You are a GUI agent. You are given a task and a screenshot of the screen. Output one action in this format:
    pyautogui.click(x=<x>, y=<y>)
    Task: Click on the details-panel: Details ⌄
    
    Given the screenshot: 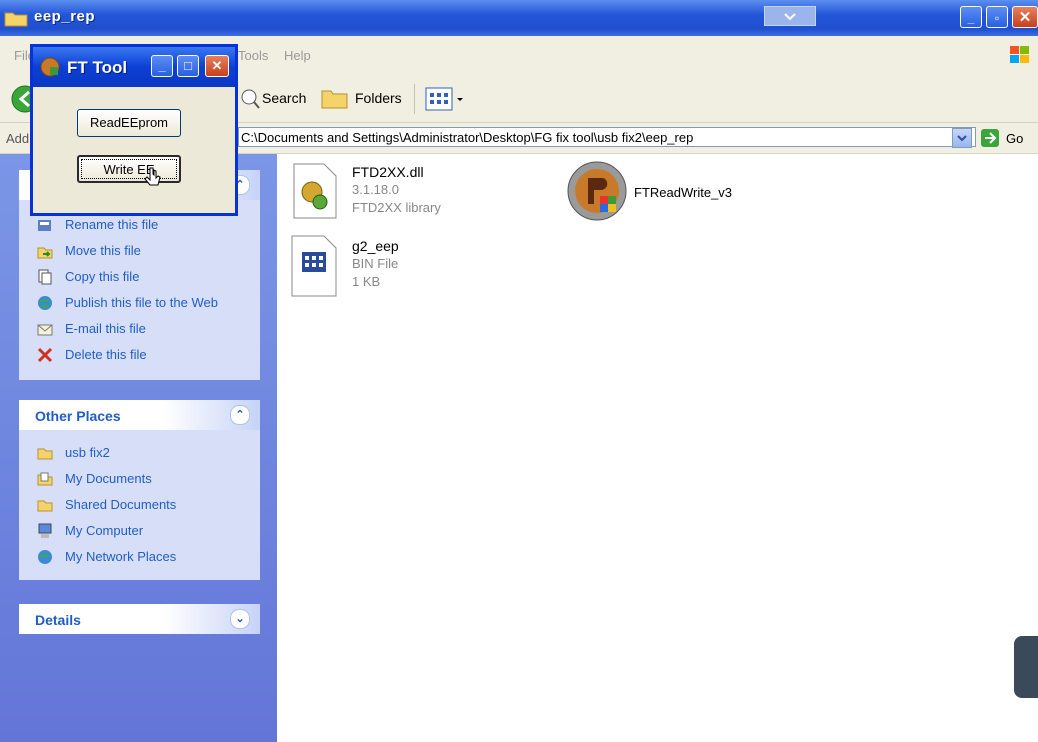 What is the action you would take?
    pyautogui.click(x=139, y=619)
    